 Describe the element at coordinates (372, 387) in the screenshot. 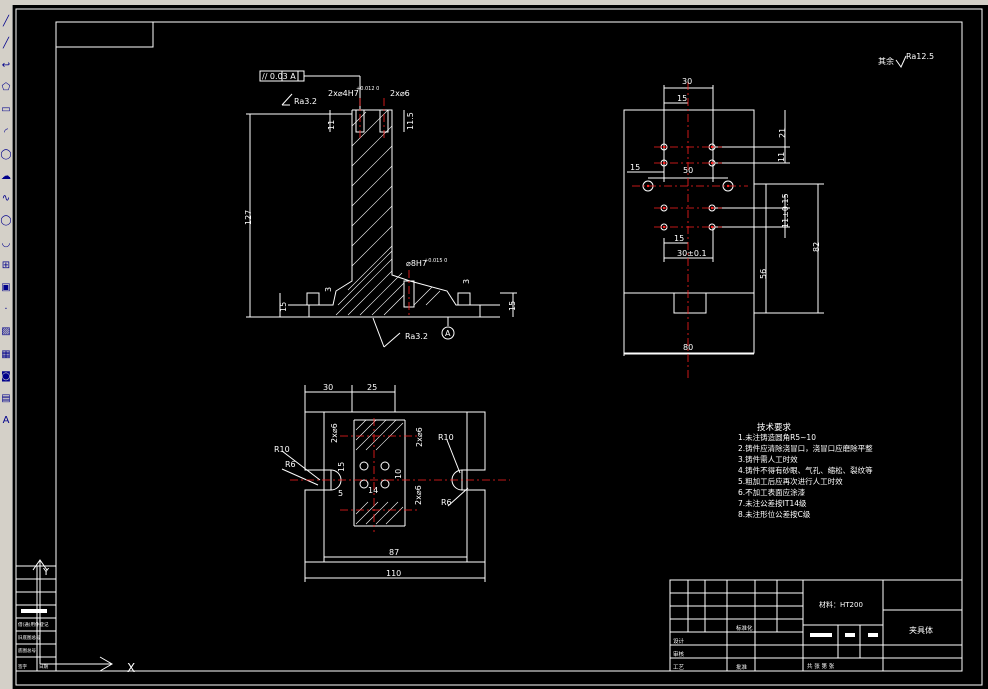

I see `top-dim-25: 25` at that location.